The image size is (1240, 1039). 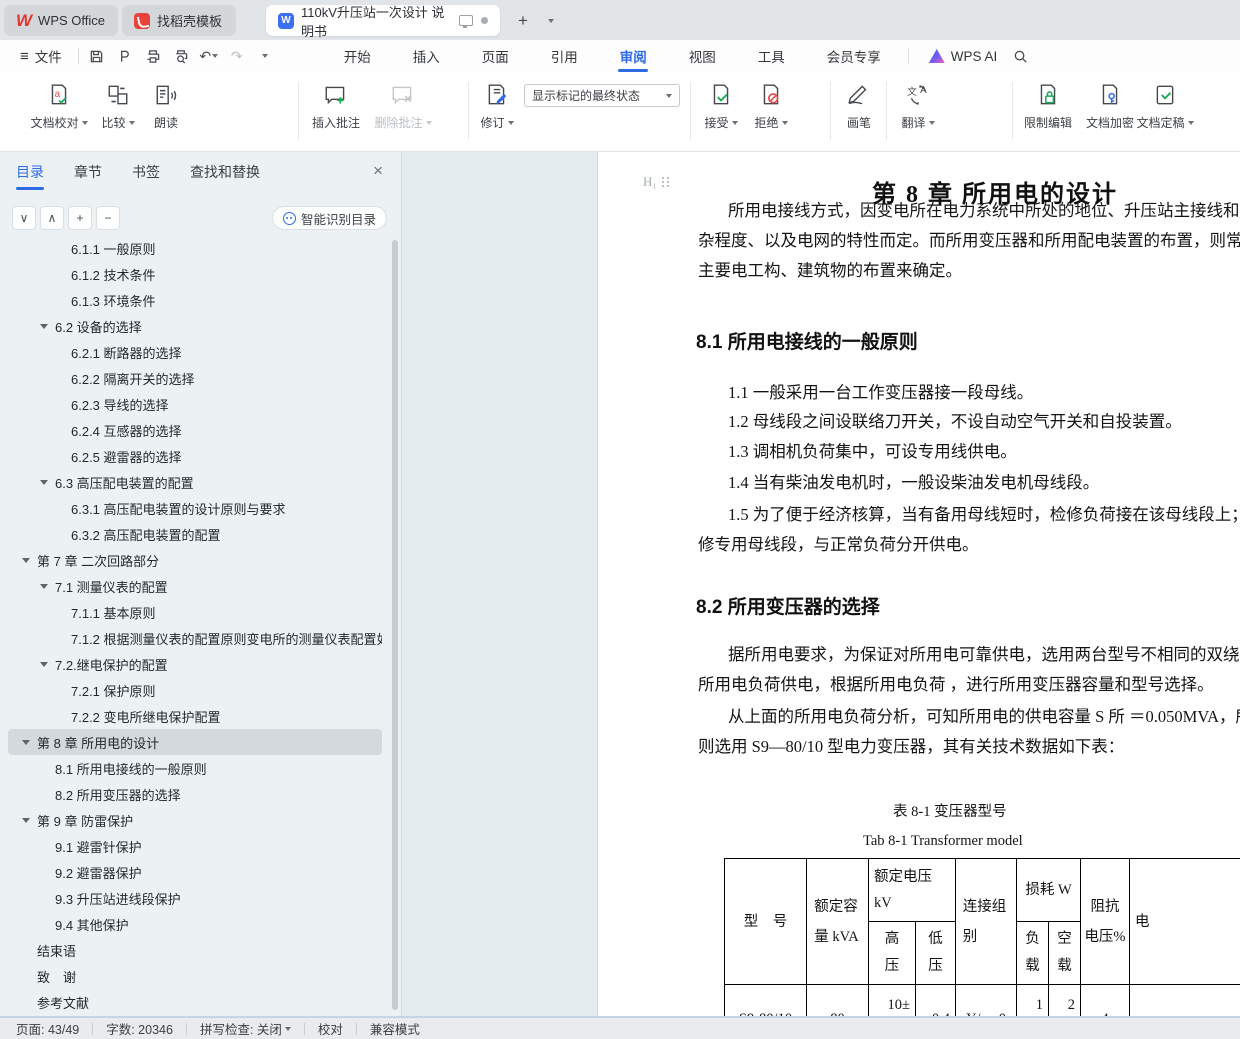 What do you see at coordinates (656, 182) in the screenshot?
I see `heading-drag-handle: H₁` at bounding box center [656, 182].